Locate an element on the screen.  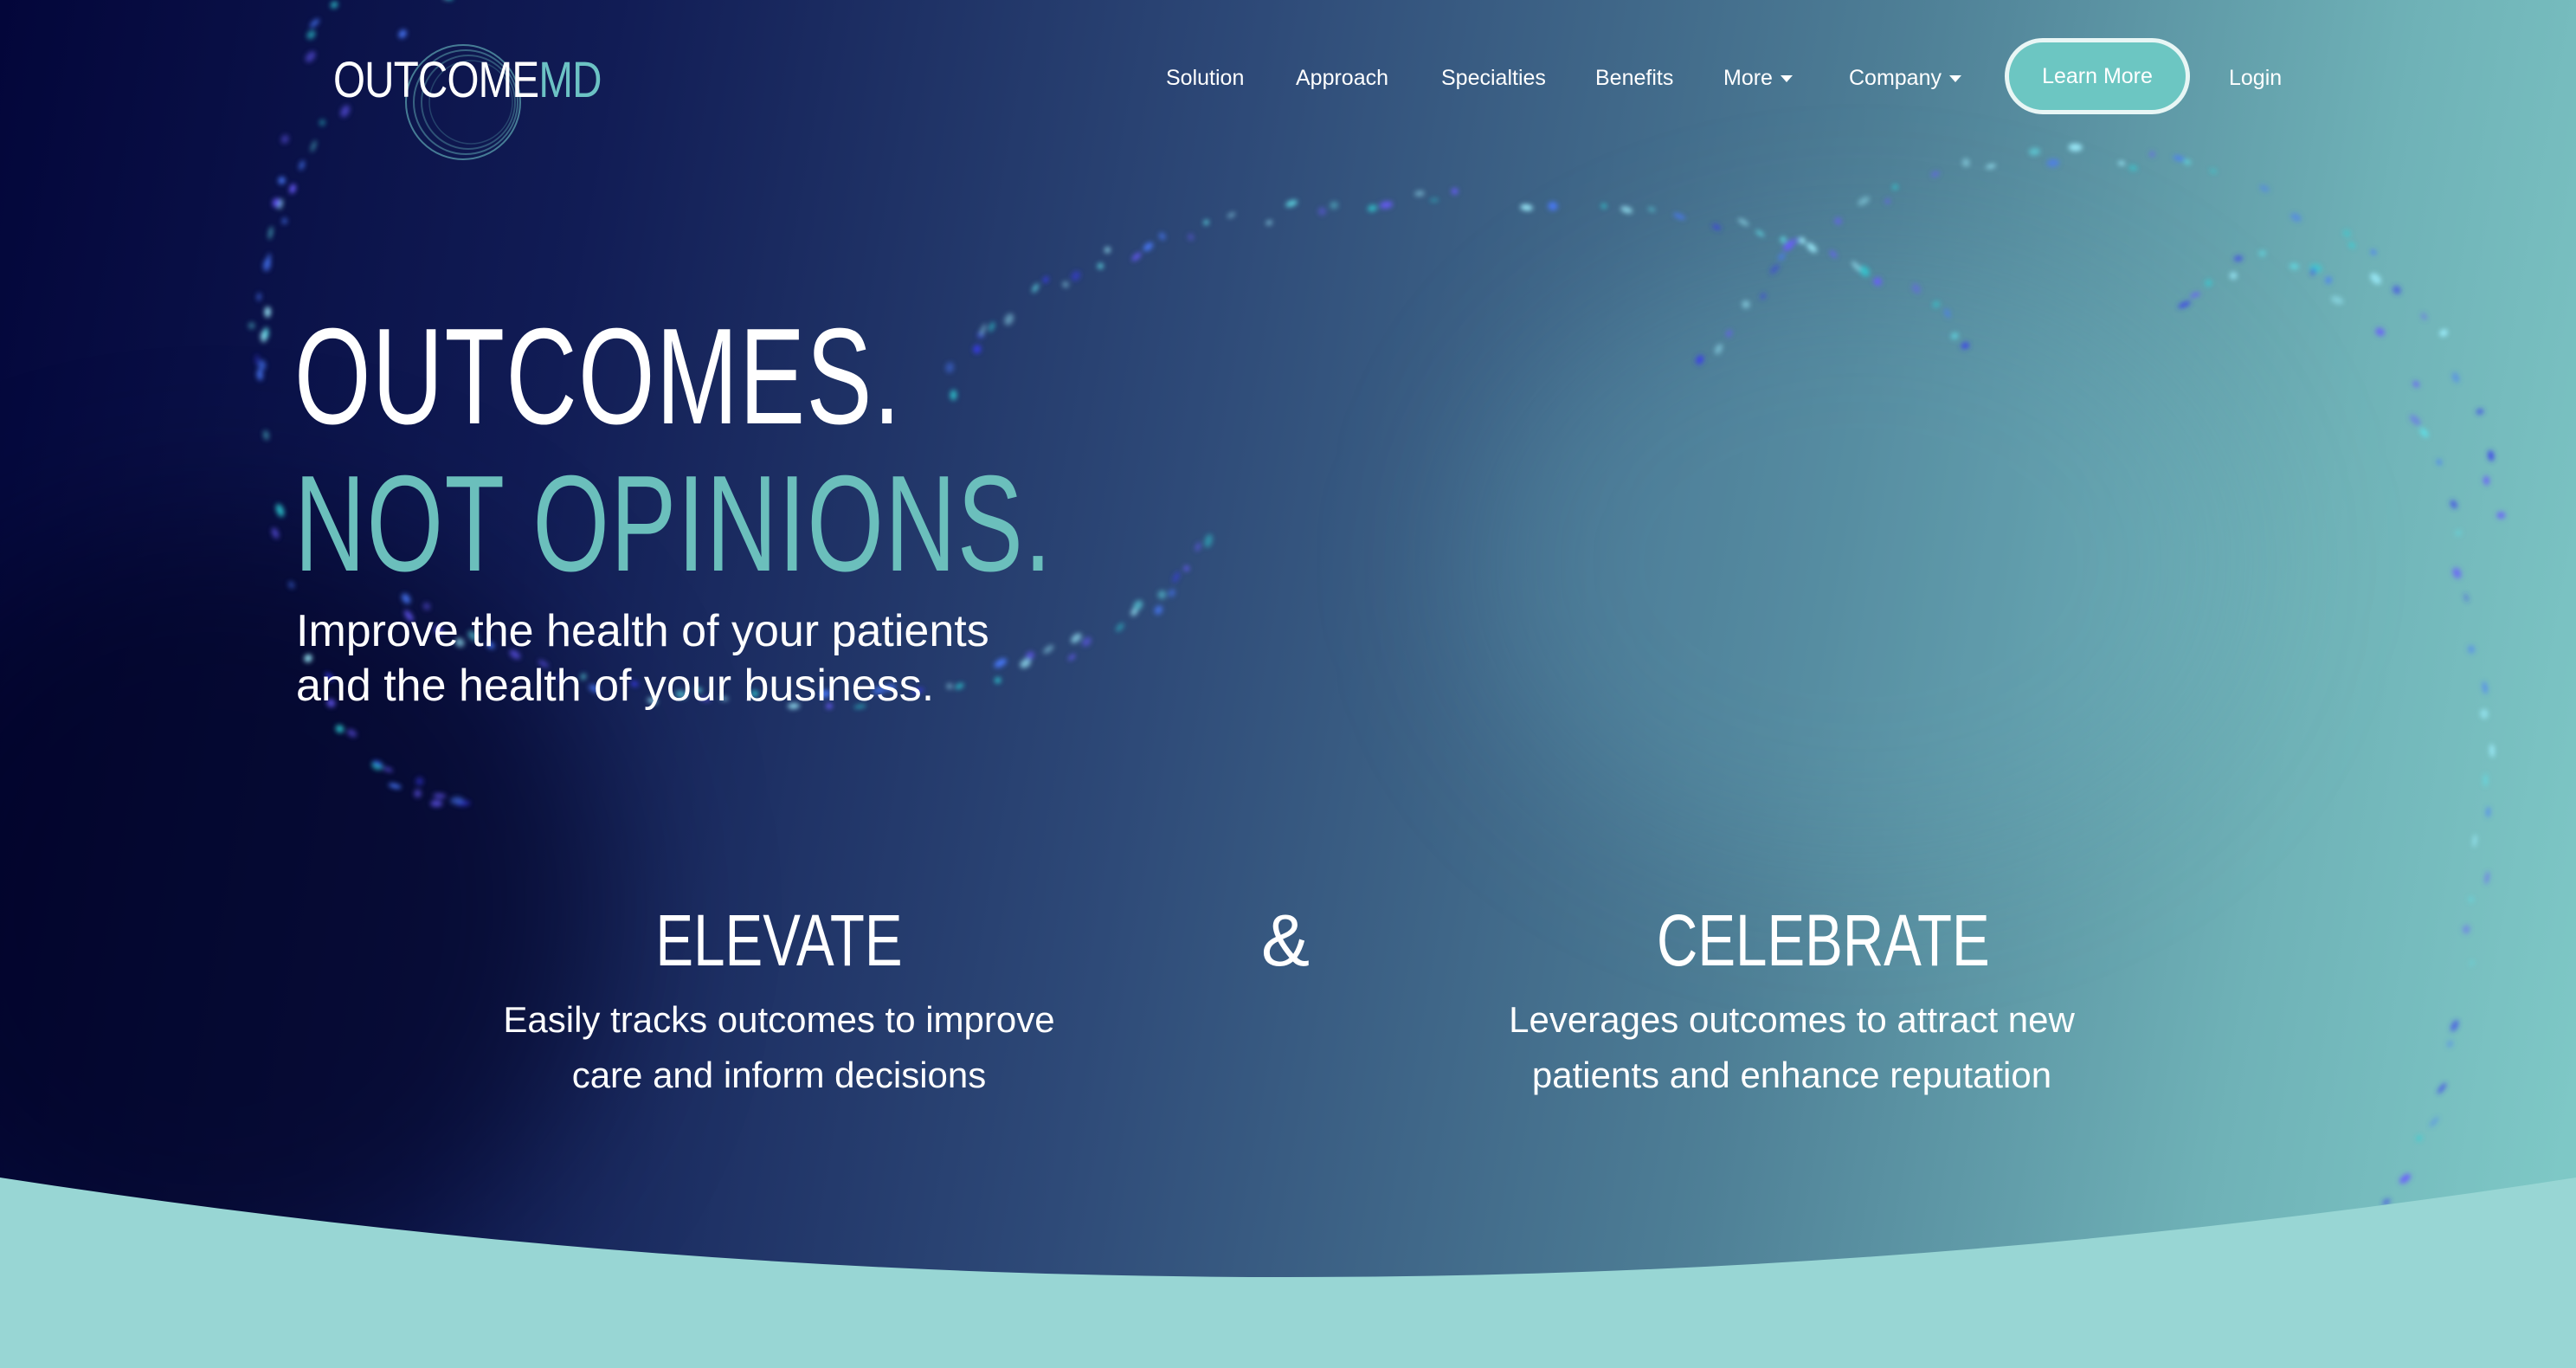
nav-solution: Solution is located at coordinates (1205, 78).